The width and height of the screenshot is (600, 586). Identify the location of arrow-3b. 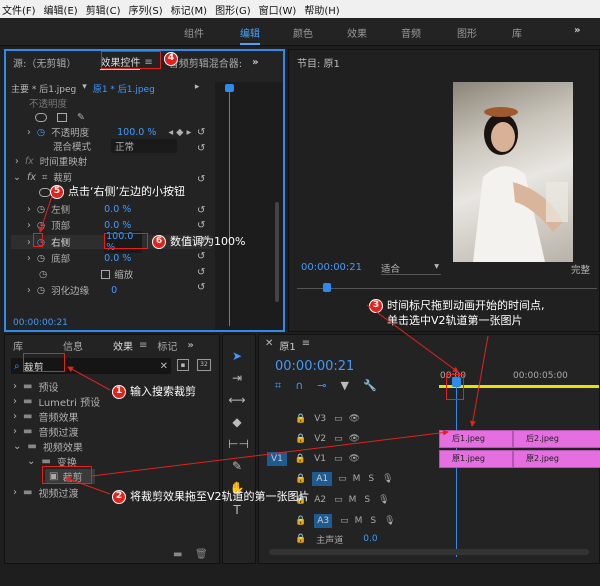
(479, 381).